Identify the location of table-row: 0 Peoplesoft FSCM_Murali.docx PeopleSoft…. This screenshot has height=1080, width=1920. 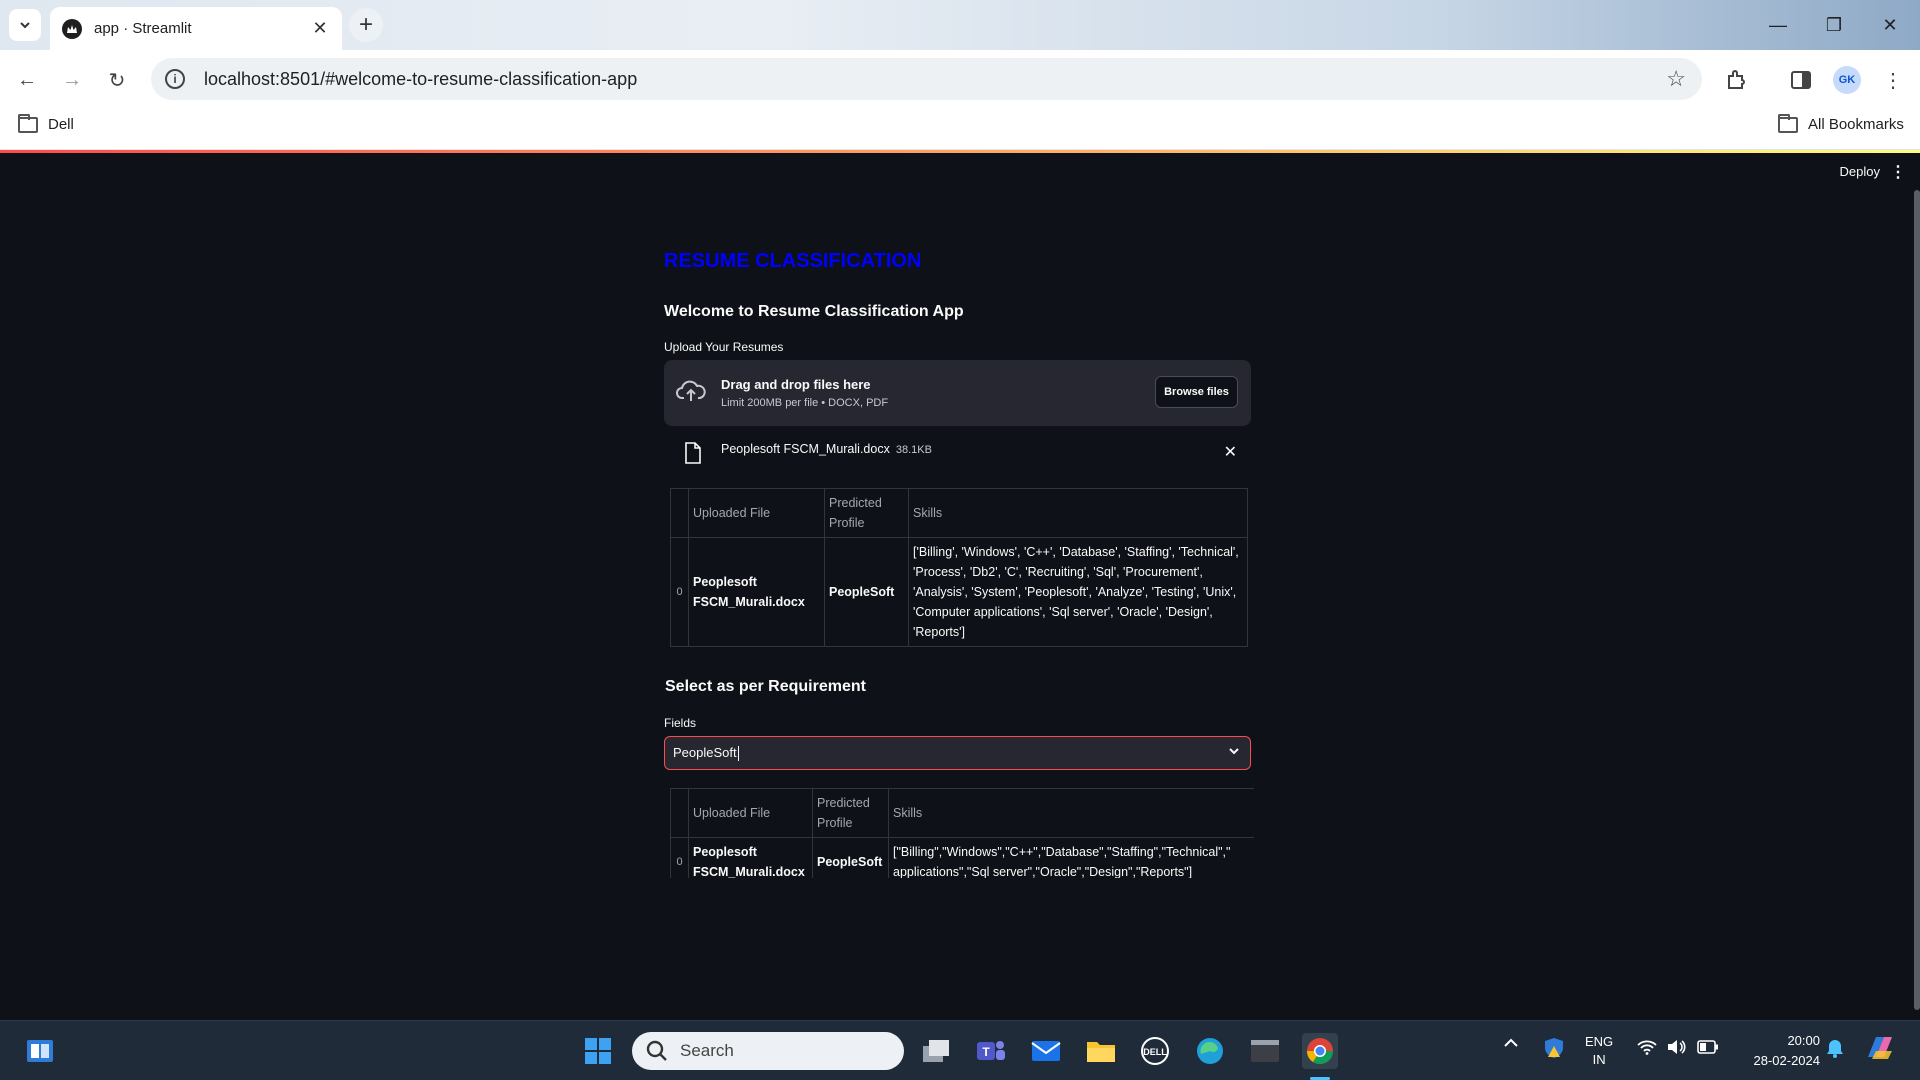
(962, 857).